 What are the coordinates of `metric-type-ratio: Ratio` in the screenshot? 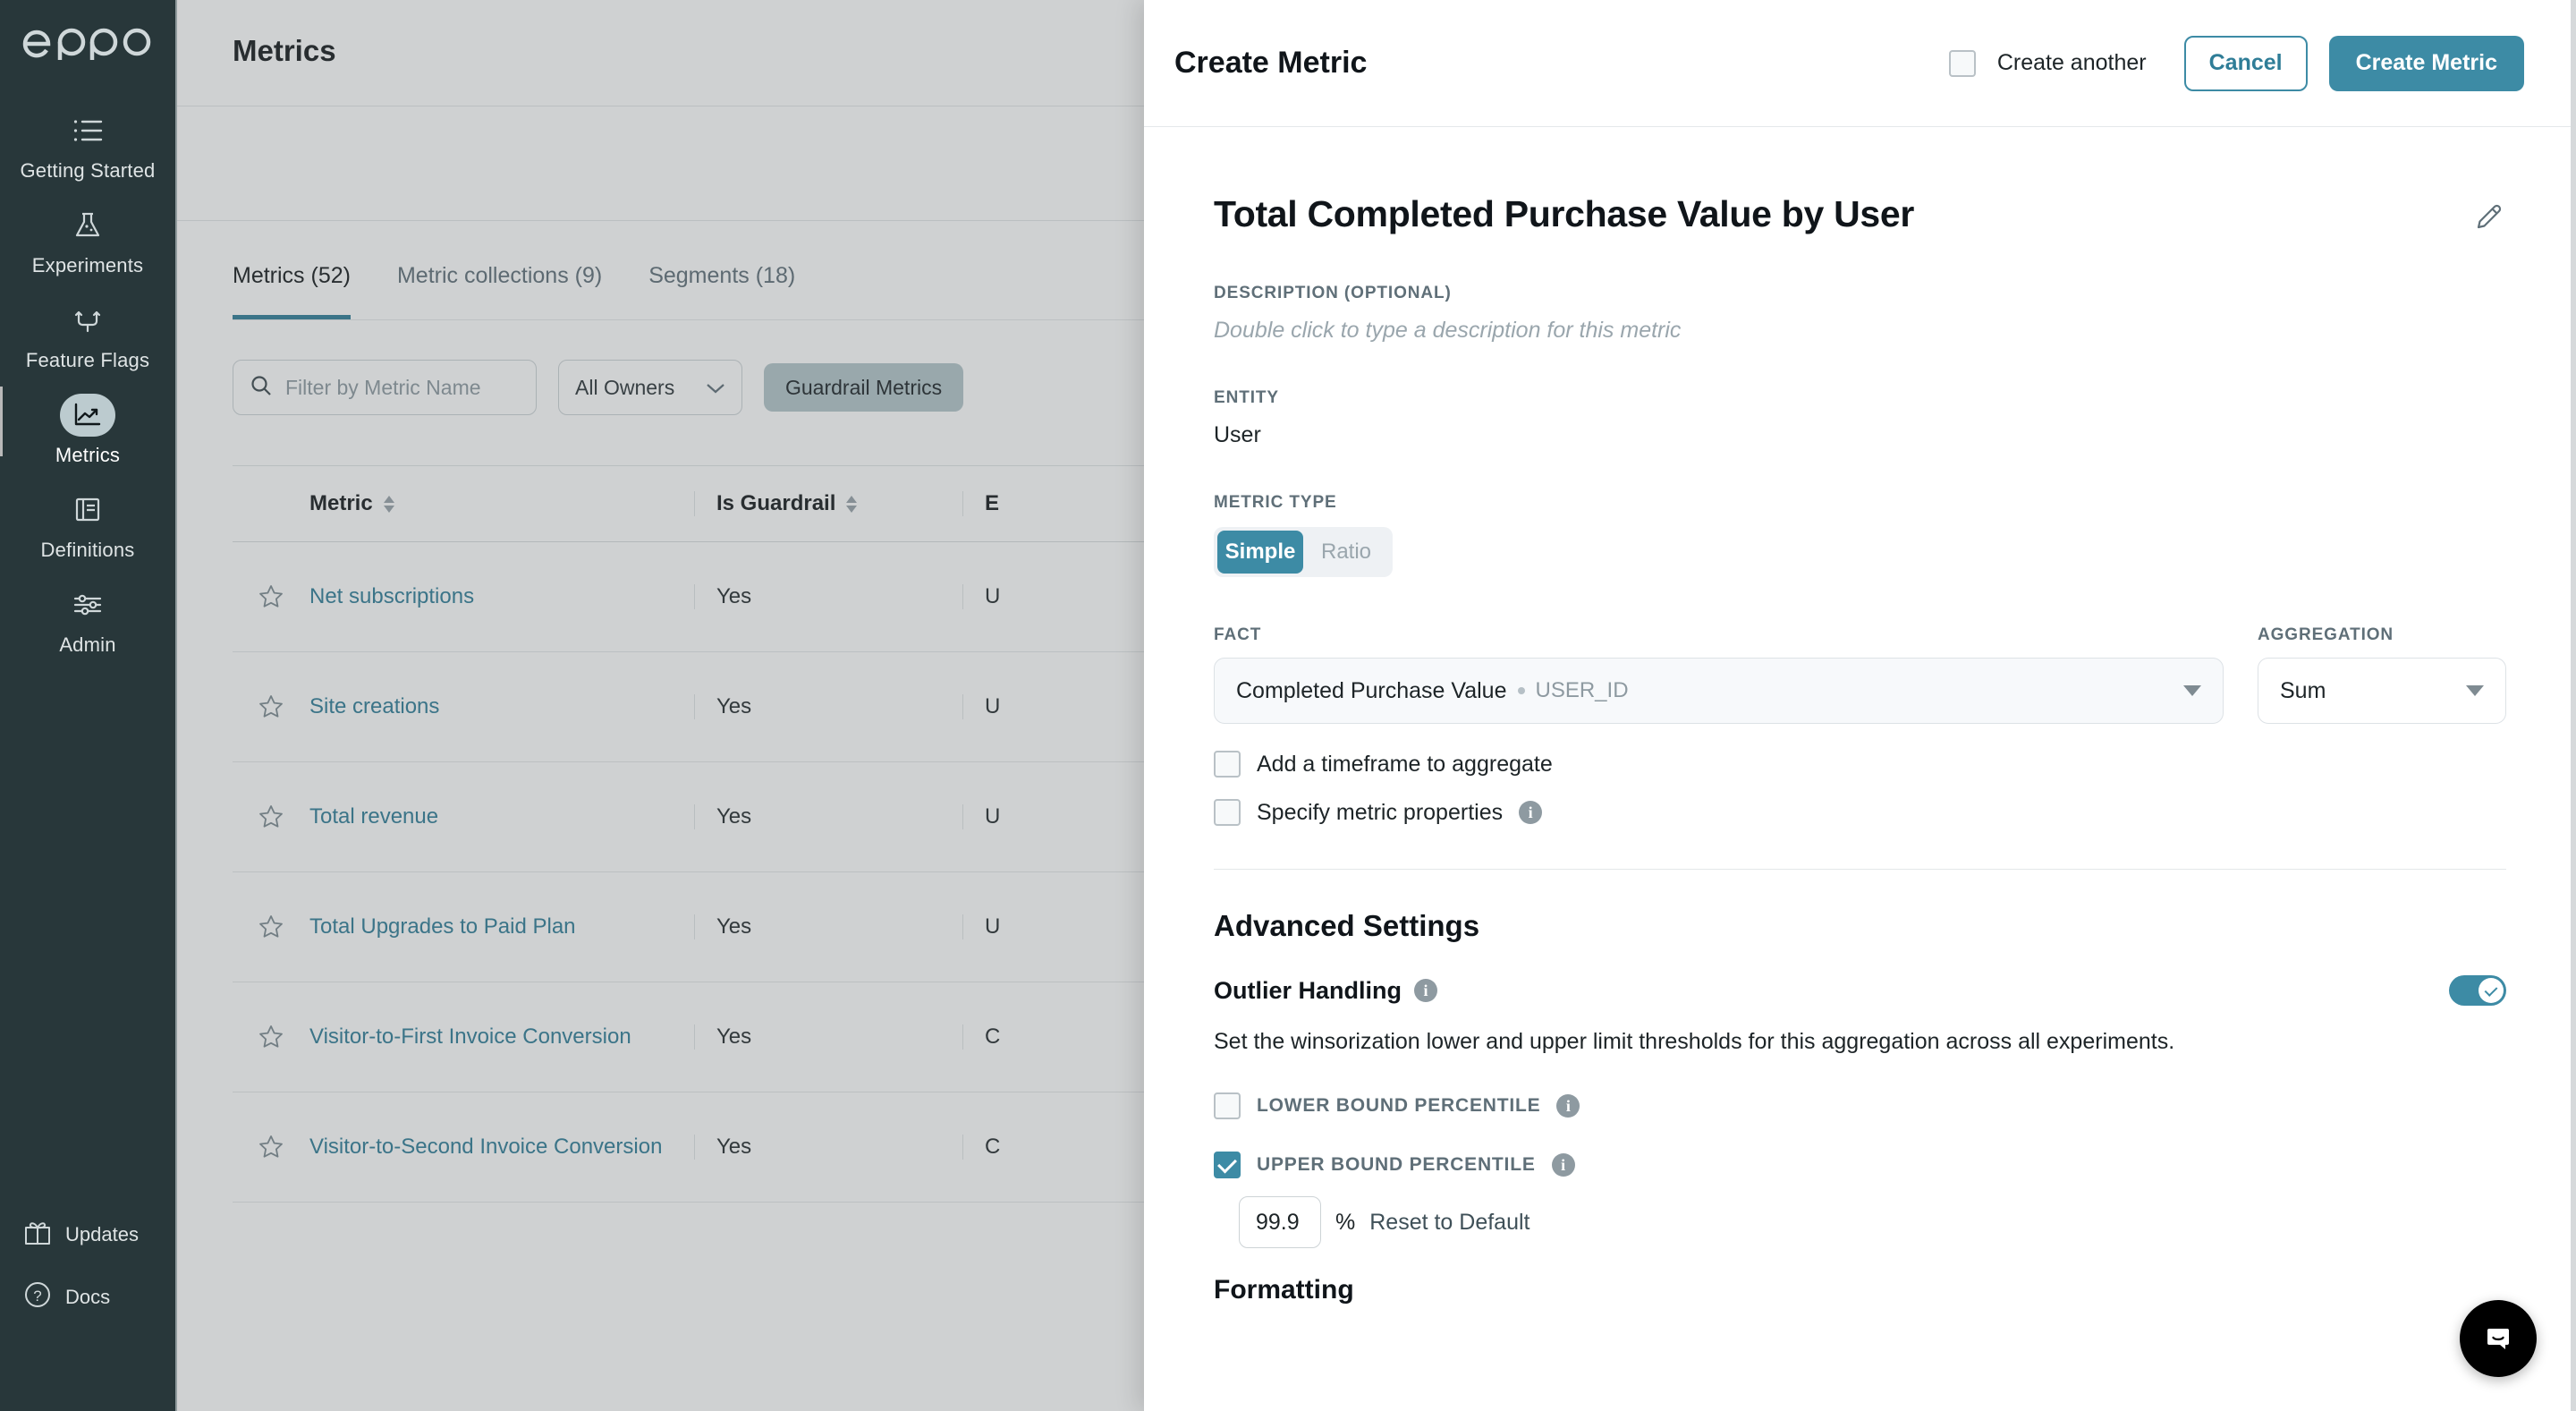 It's located at (1346, 552).